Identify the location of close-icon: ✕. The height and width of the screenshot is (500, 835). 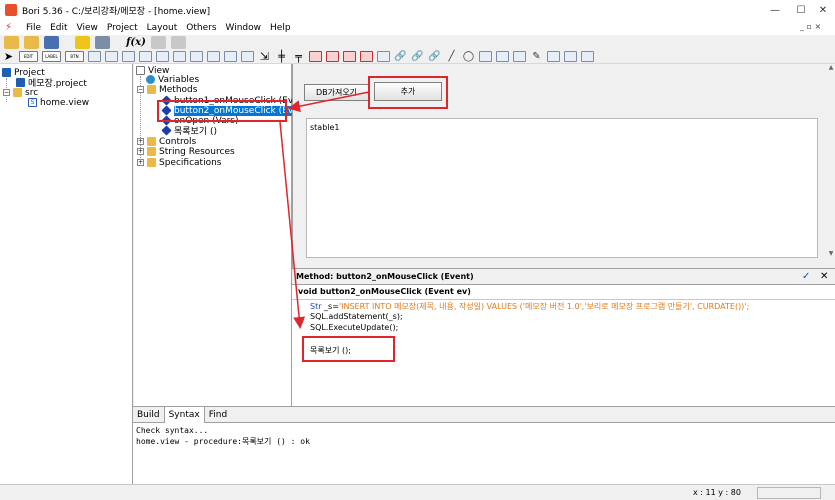
(824, 276).